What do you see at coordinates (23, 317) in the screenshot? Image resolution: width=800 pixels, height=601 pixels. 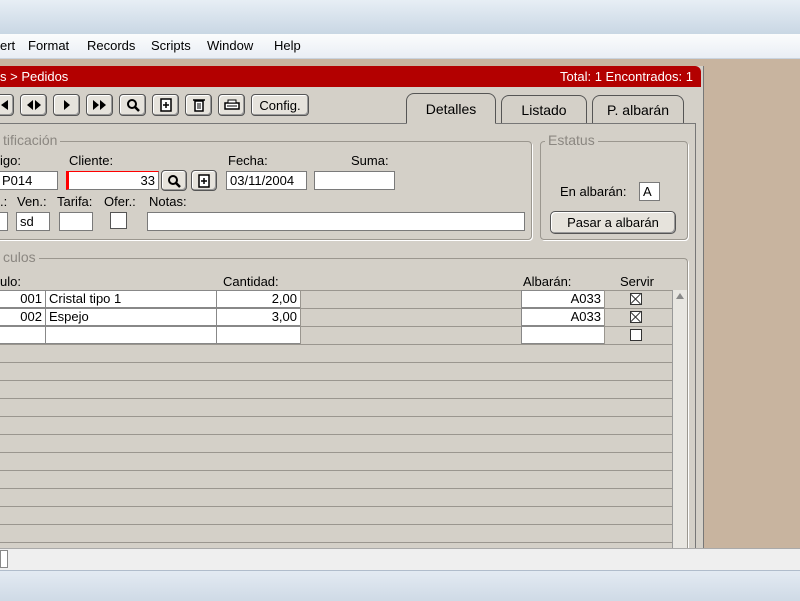 I see `row-code: 002` at bounding box center [23, 317].